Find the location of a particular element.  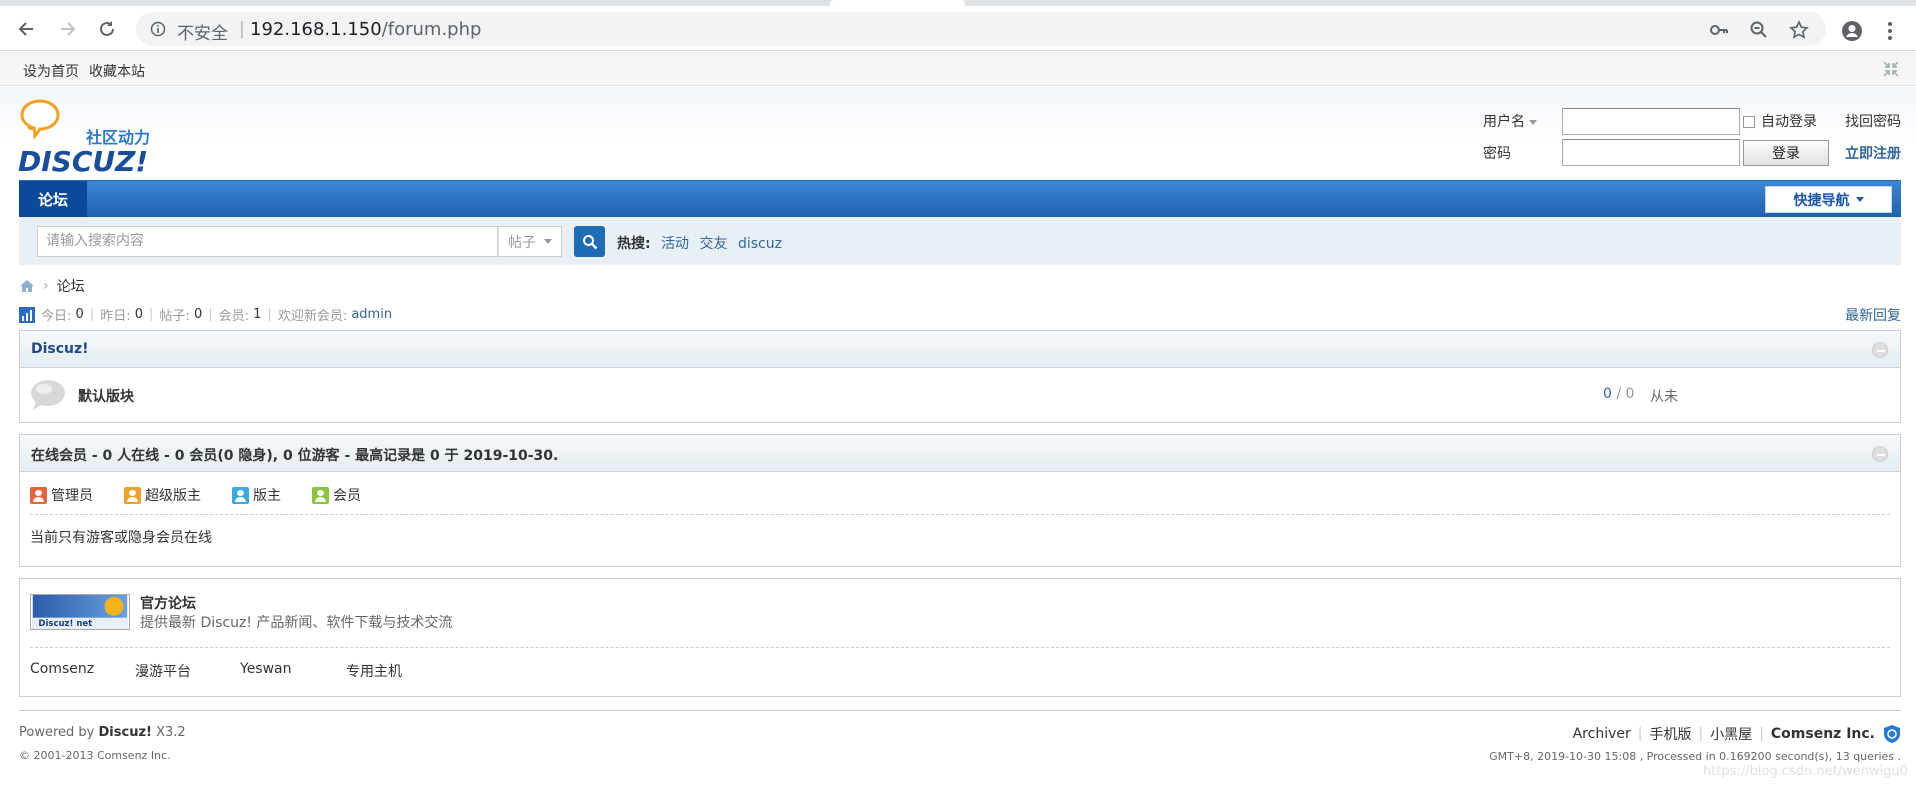

legend-member: 会员 is located at coordinates (336, 495).